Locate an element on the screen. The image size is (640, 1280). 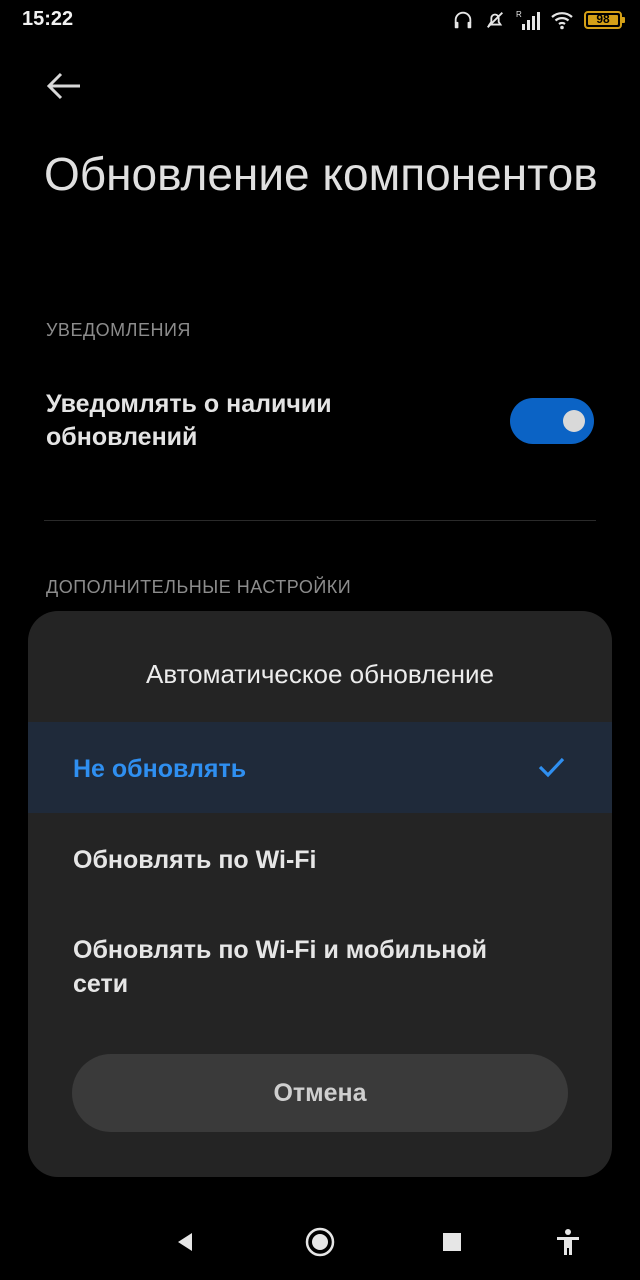
nav-accessibility-button is located at coordinates (568, 1242).